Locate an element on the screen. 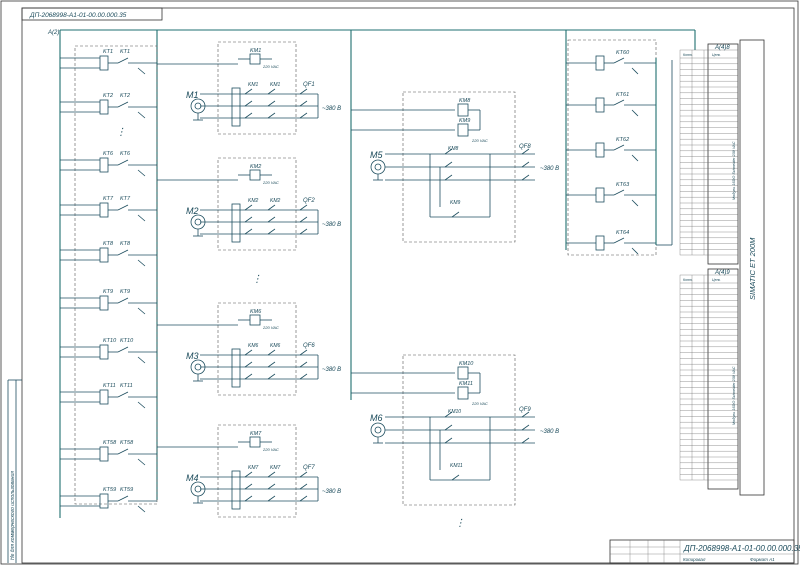 This screenshot has width=800, height=566. motor-circuit-m4: KM7 220 VAC KM7 KM7 QF7 ~380 В M4 is located at coordinates (249, 471).